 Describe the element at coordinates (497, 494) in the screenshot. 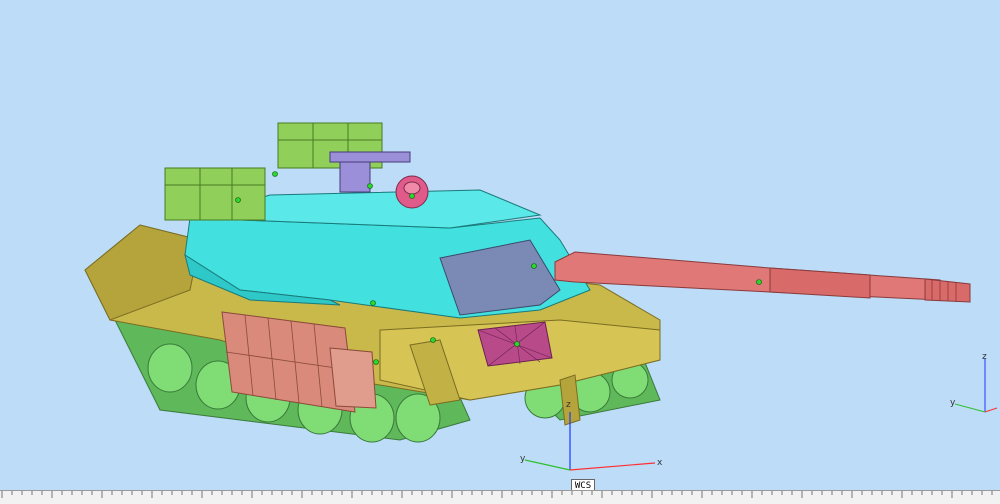

I see `ruler-ticks` at that location.